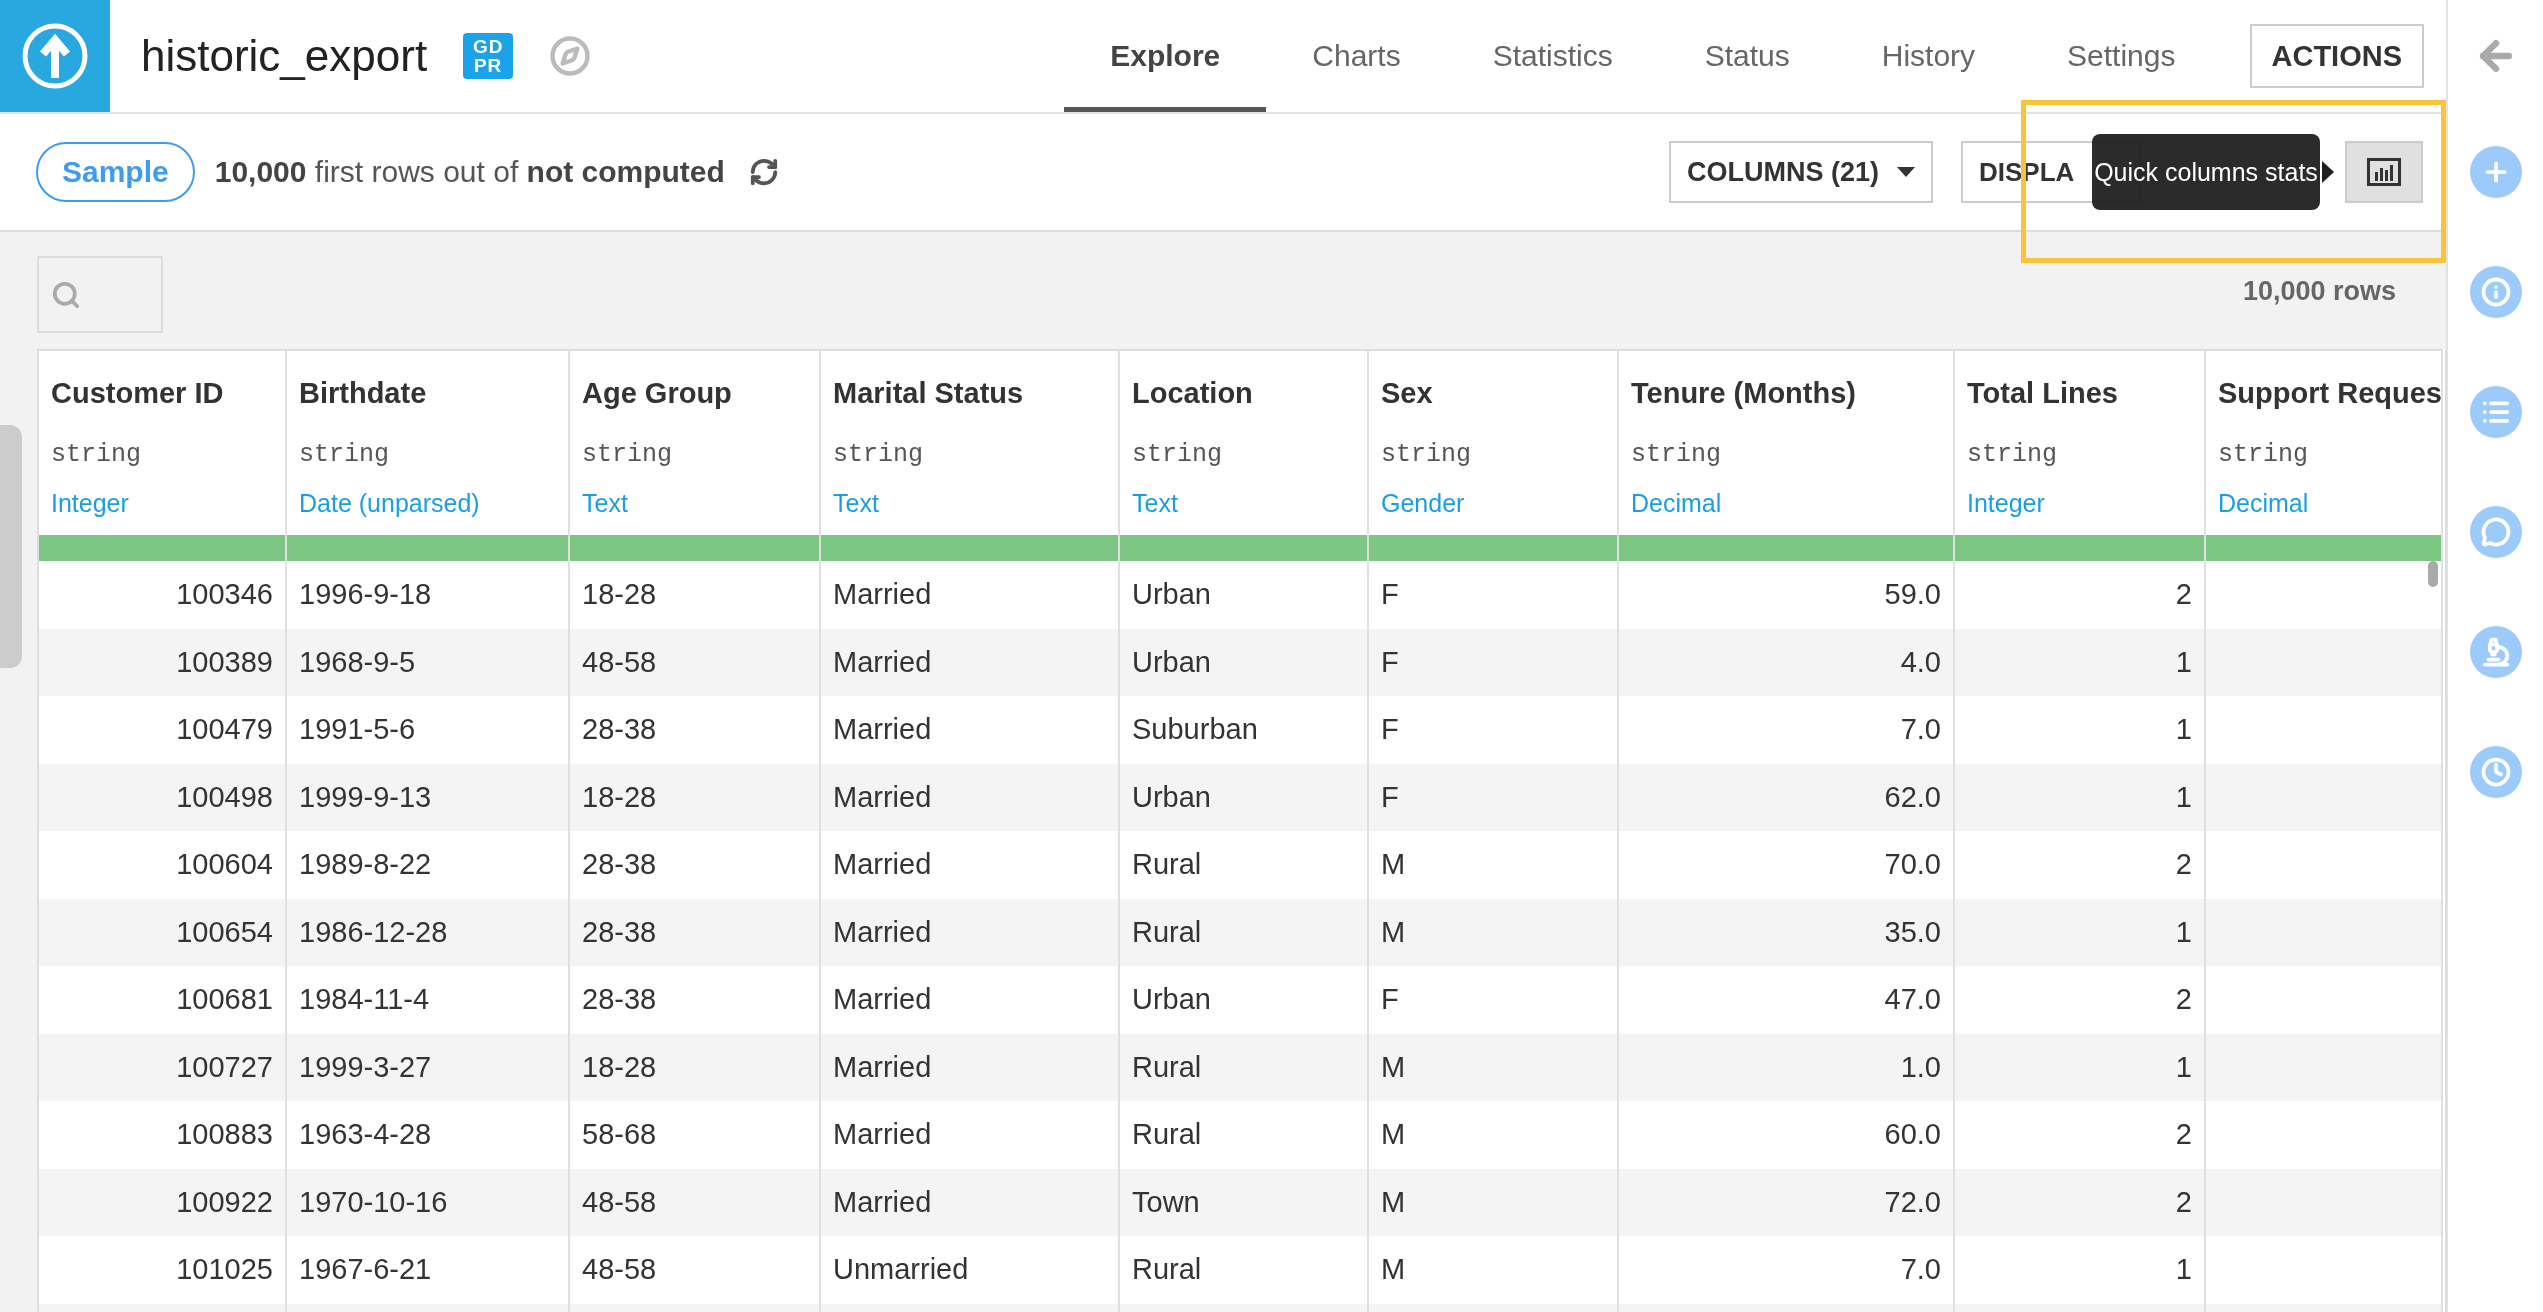  Describe the element at coordinates (1494, 797) in the screenshot. I see `table-cell: F` at that location.